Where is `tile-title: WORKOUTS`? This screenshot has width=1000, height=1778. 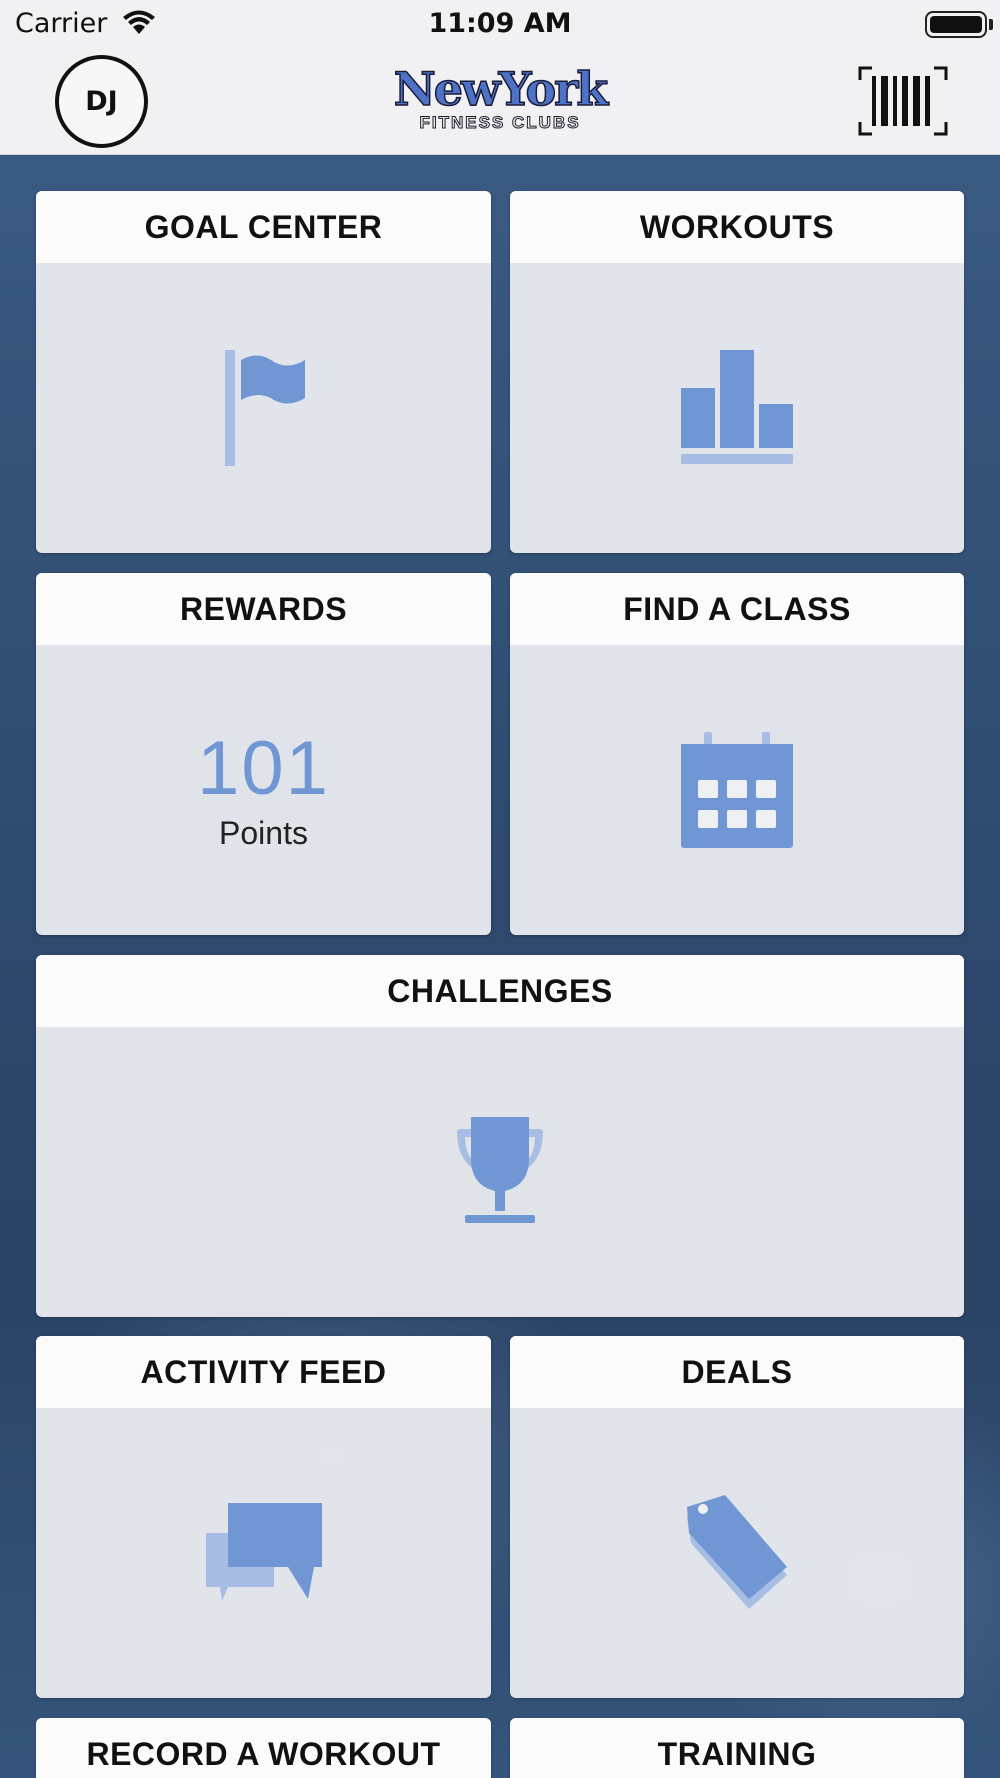 tile-title: WORKOUTS is located at coordinates (737, 227).